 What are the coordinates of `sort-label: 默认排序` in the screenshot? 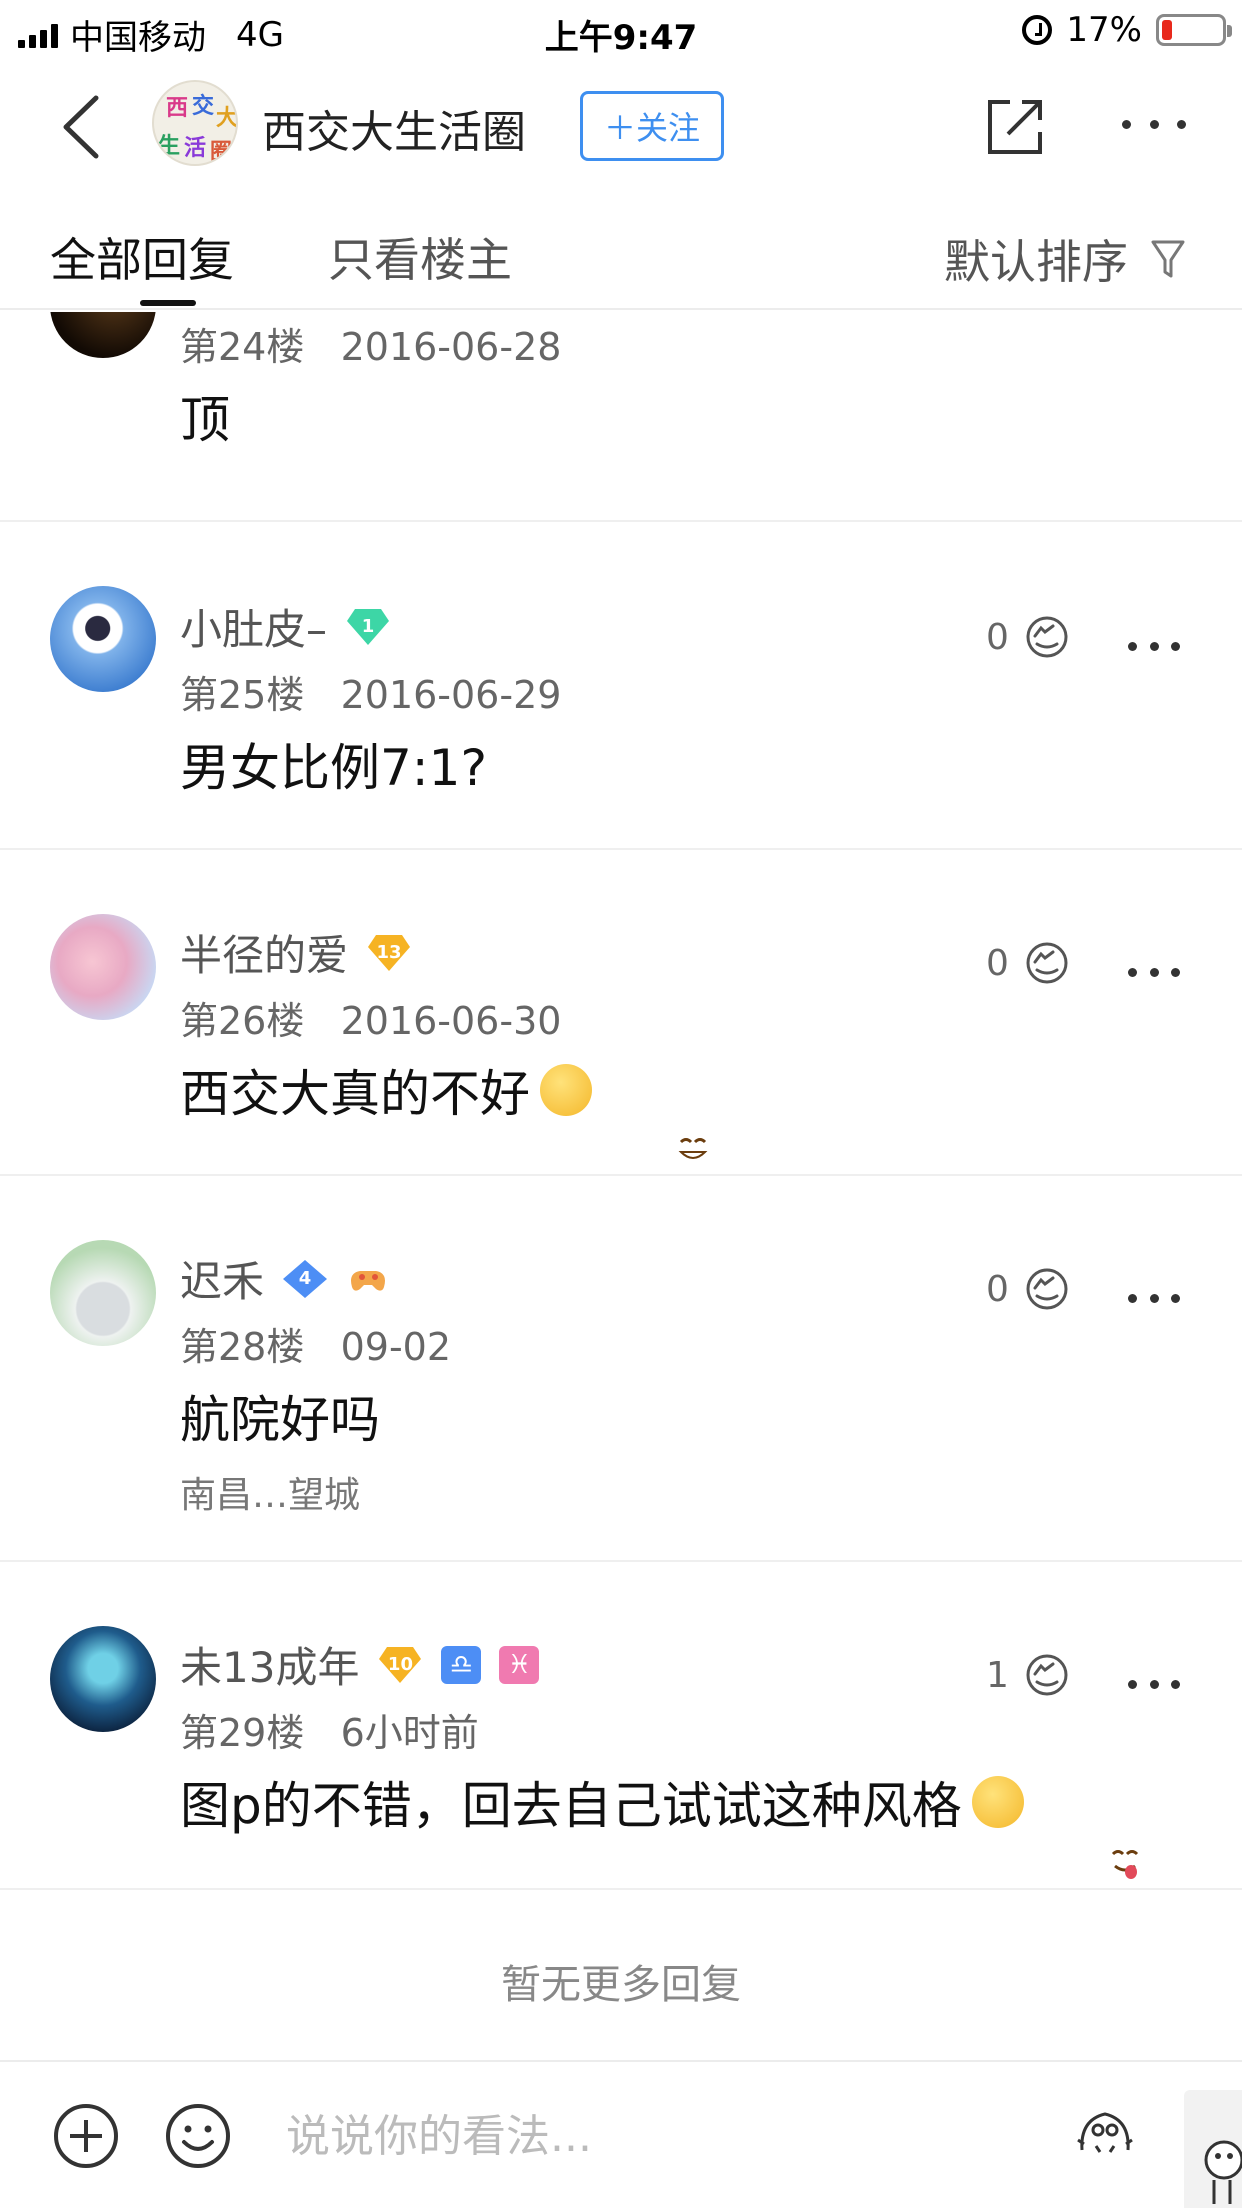 It's located at (1036, 262).